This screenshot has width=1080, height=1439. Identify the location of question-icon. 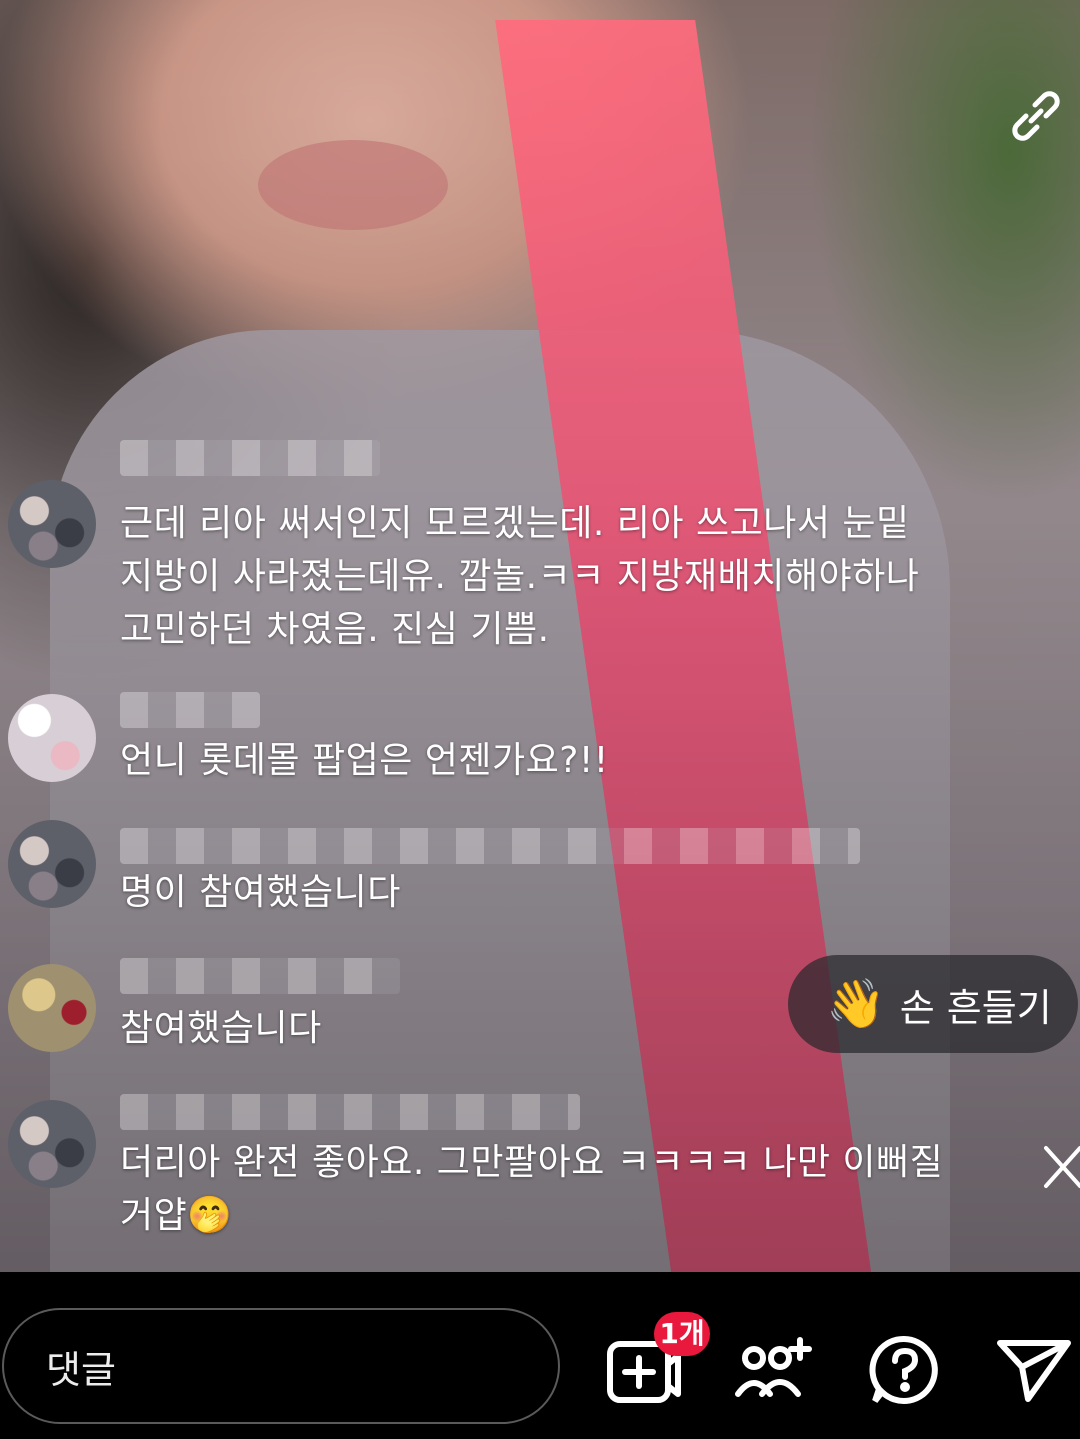
(903, 1369).